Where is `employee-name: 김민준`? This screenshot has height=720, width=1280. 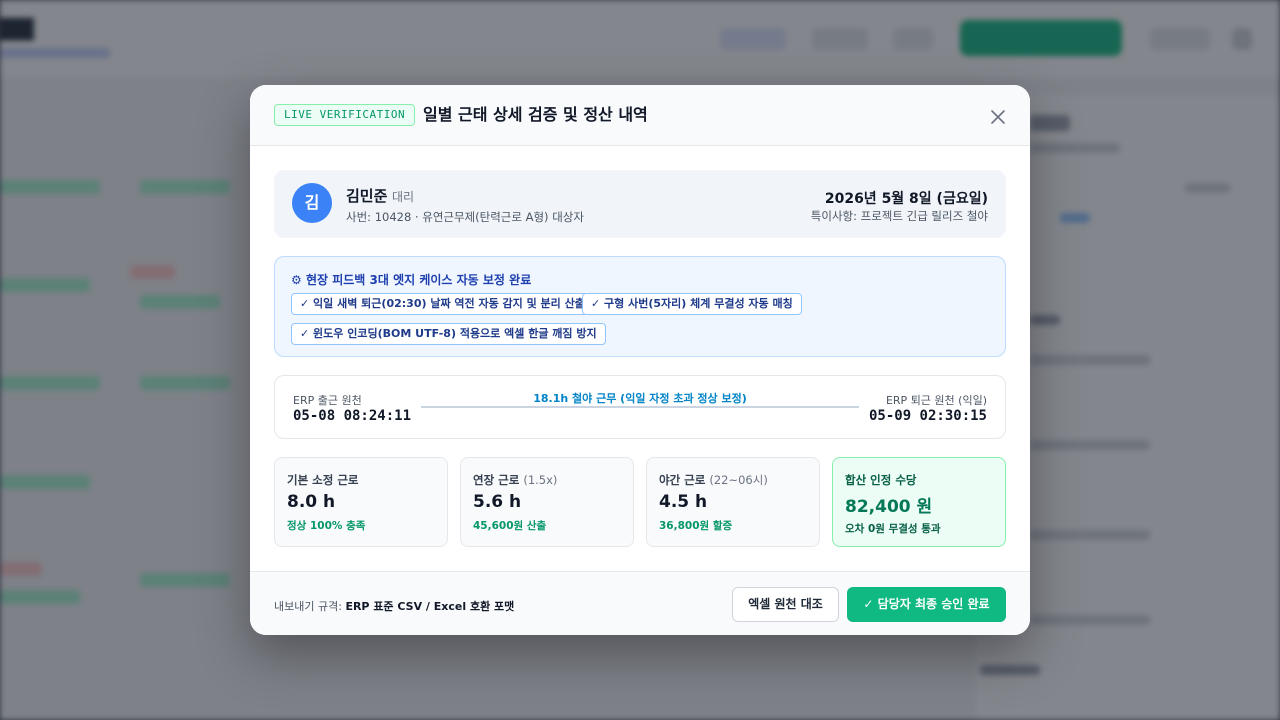 employee-name: 김민준 is located at coordinates (367, 196).